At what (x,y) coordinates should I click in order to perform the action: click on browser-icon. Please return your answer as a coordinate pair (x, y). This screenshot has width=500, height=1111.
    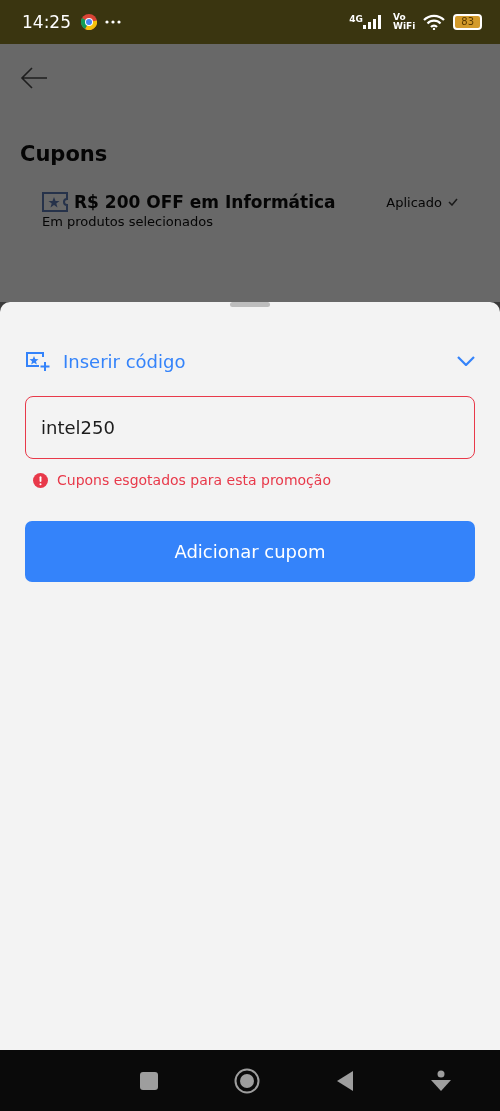
    Looking at the image, I should click on (89, 22).